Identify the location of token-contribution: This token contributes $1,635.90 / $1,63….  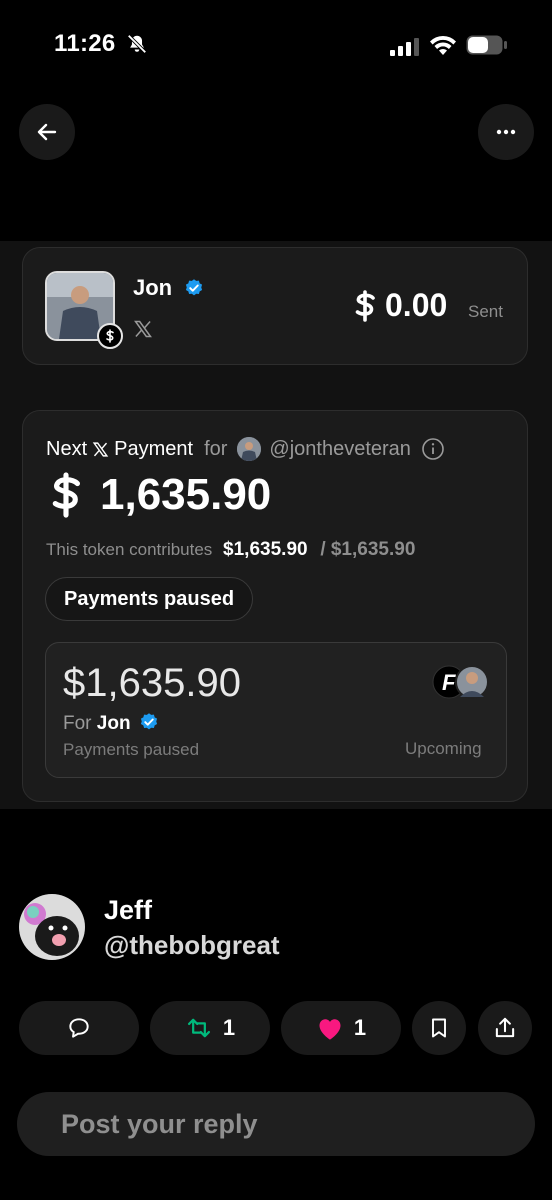
(230, 550).